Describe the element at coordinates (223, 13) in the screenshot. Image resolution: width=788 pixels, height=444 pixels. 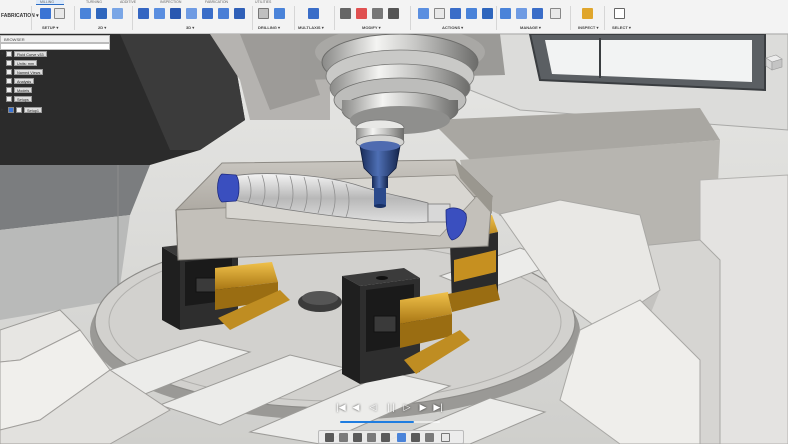
I see `contour-3d-icon` at that location.